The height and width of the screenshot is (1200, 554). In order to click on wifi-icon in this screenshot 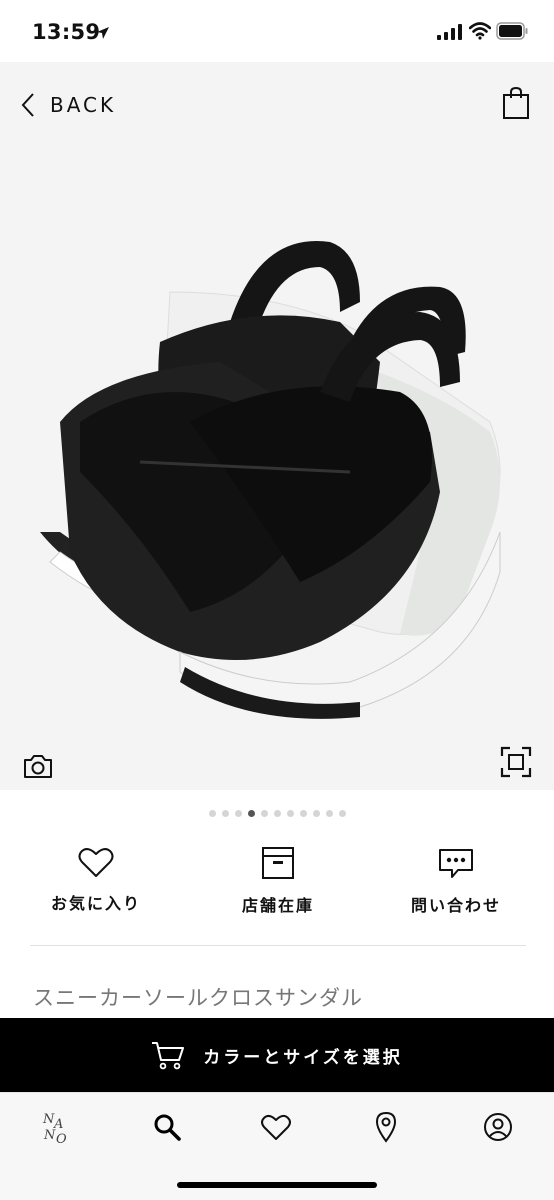, I will do `click(480, 31)`.